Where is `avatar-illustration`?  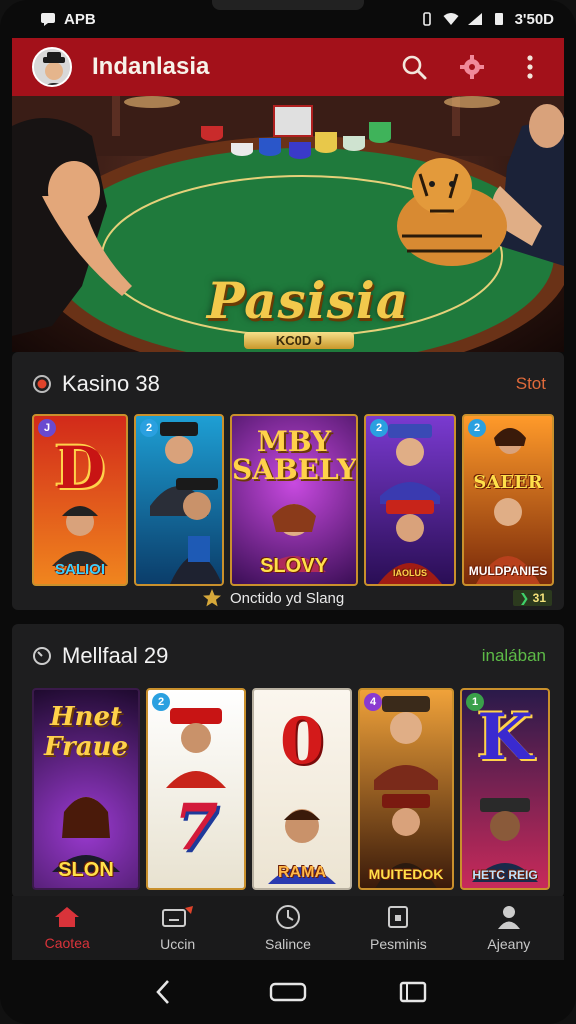
avatar-illustration is located at coordinates (52, 67).